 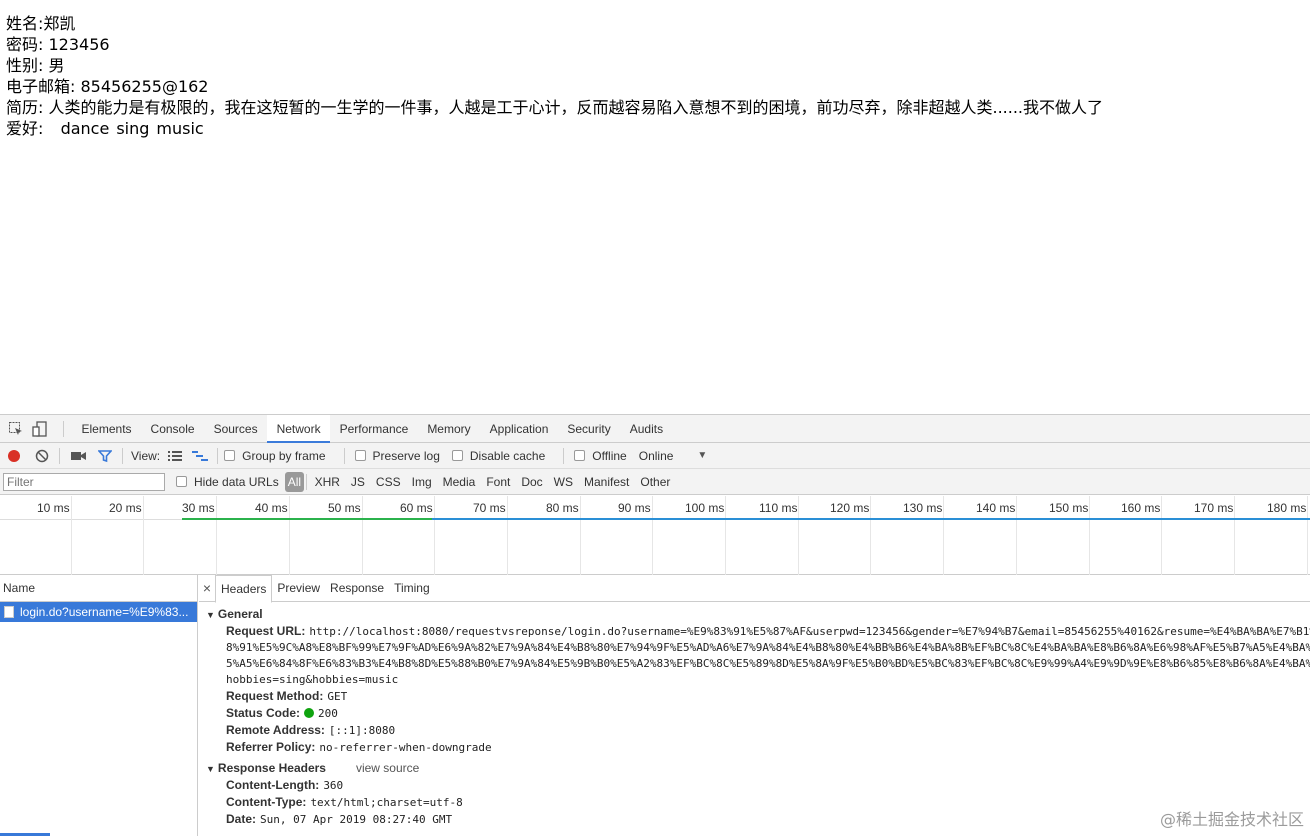 What do you see at coordinates (333, 785) in the screenshot?
I see `header-value: 360` at bounding box center [333, 785].